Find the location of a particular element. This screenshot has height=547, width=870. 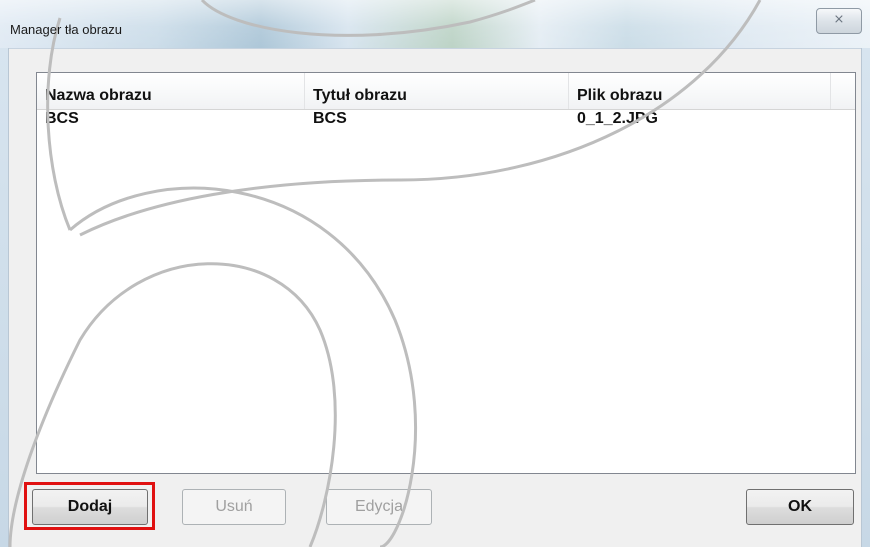

column-header-image-file: Plik obrazu is located at coordinates (700, 91).